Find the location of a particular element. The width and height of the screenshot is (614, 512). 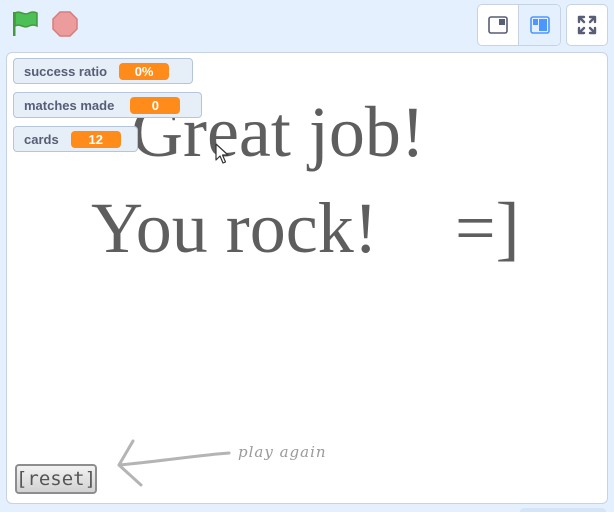

monitor-label: matches made is located at coordinates (69, 105).